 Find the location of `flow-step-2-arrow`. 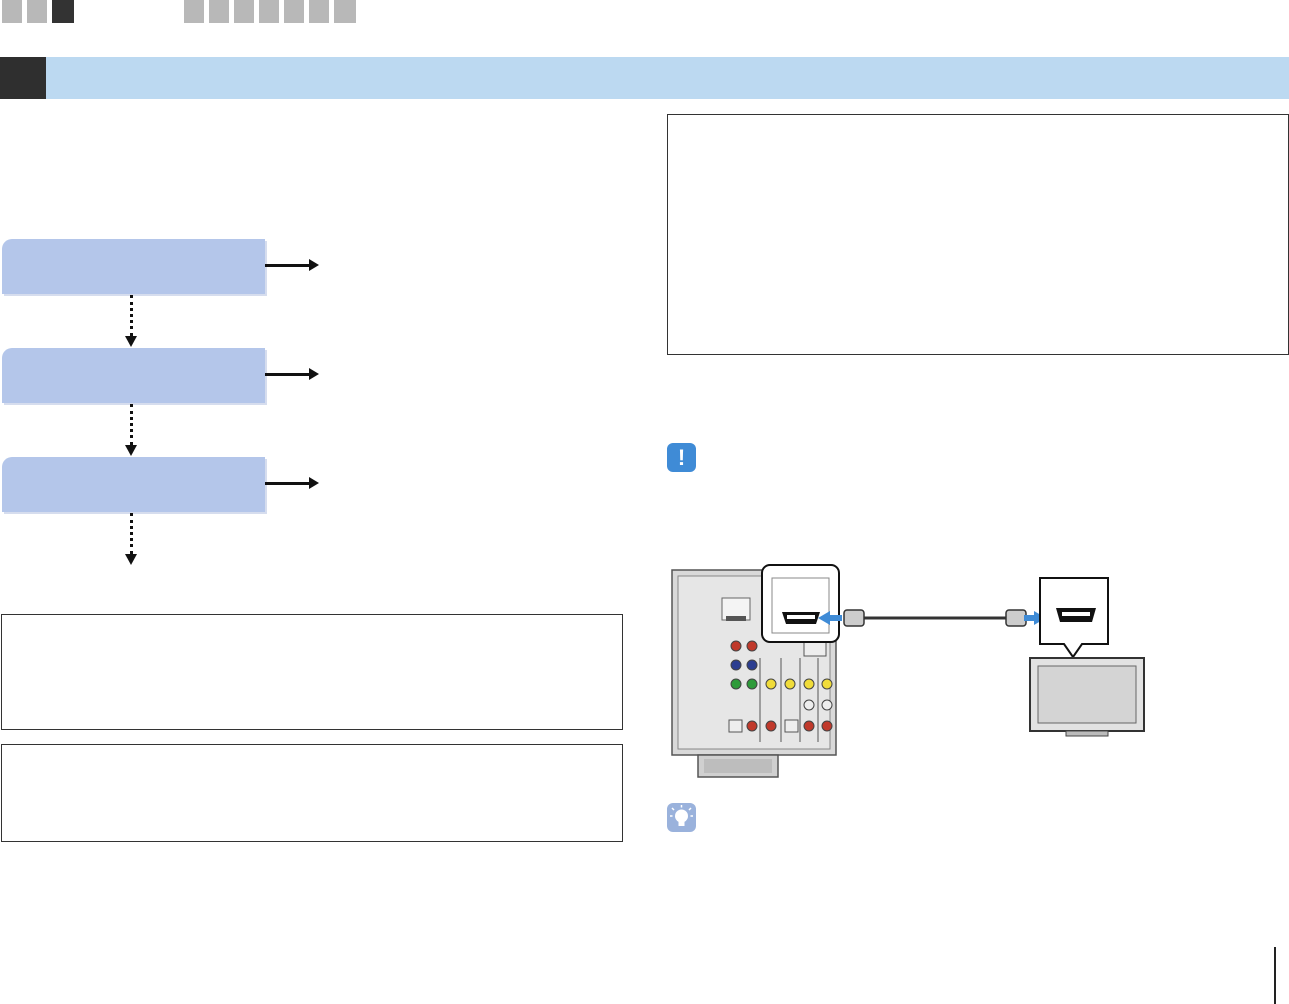

flow-step-2-arrow is located at coordinates (292, 374).